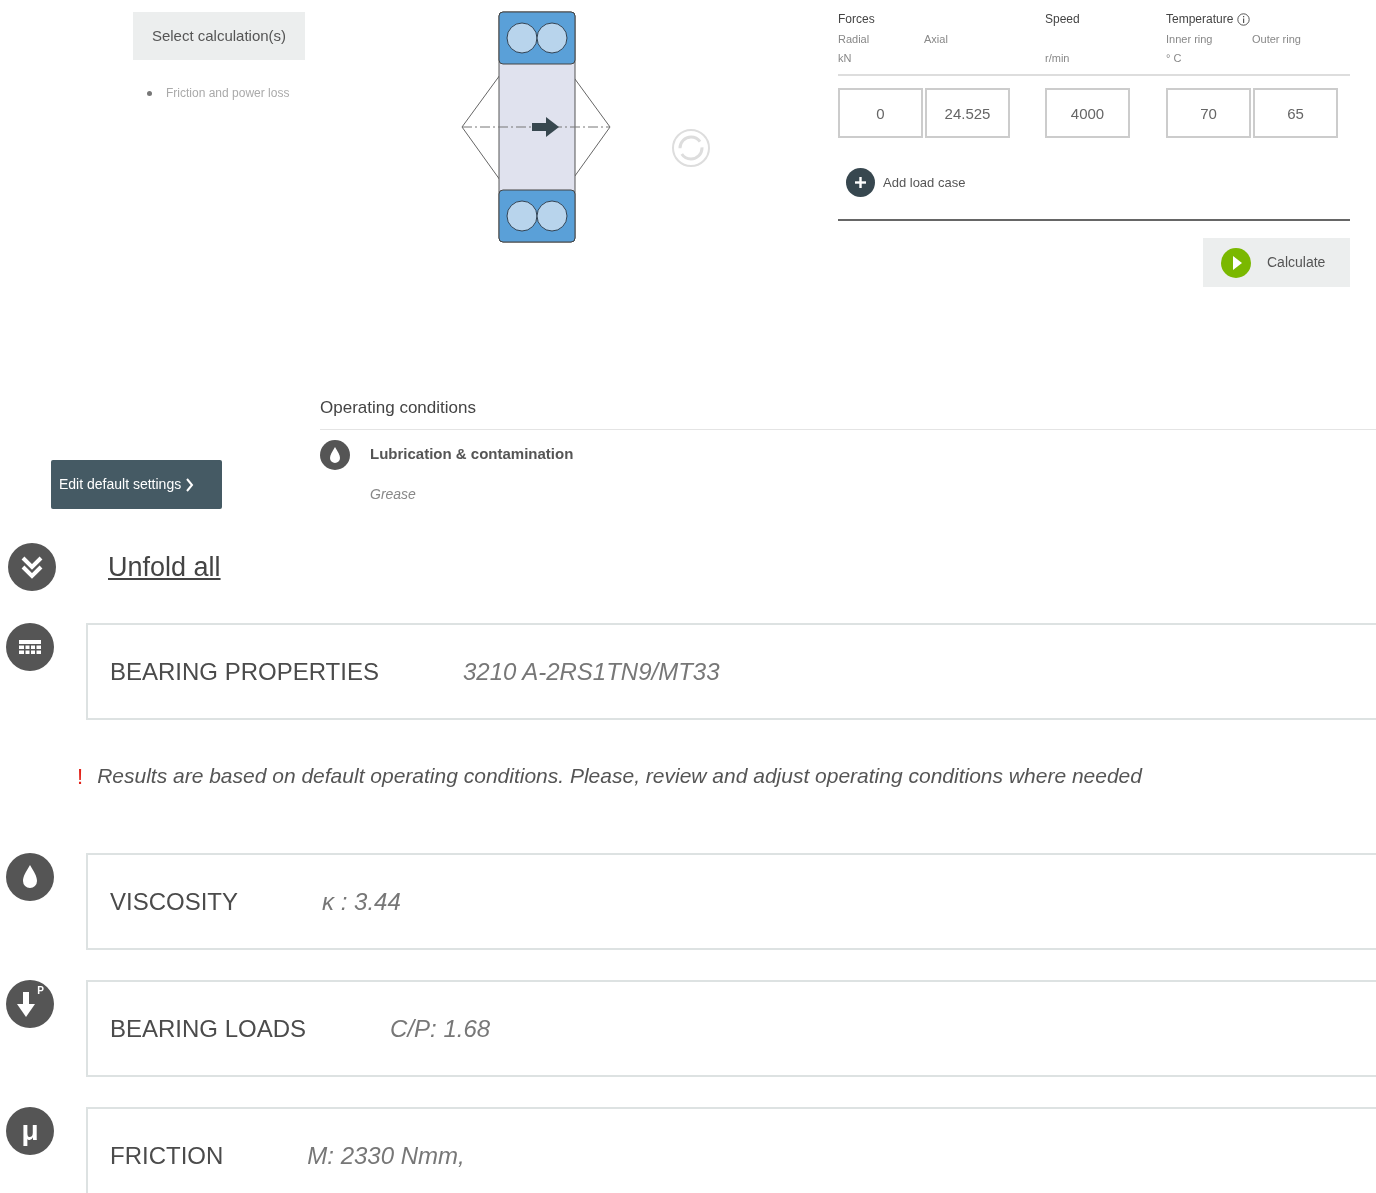  What do you see at coordinates (136, 484) in the screenshot?
I see `edit-default-settings-button: Edit default settings` at bounding box center [136, 484].